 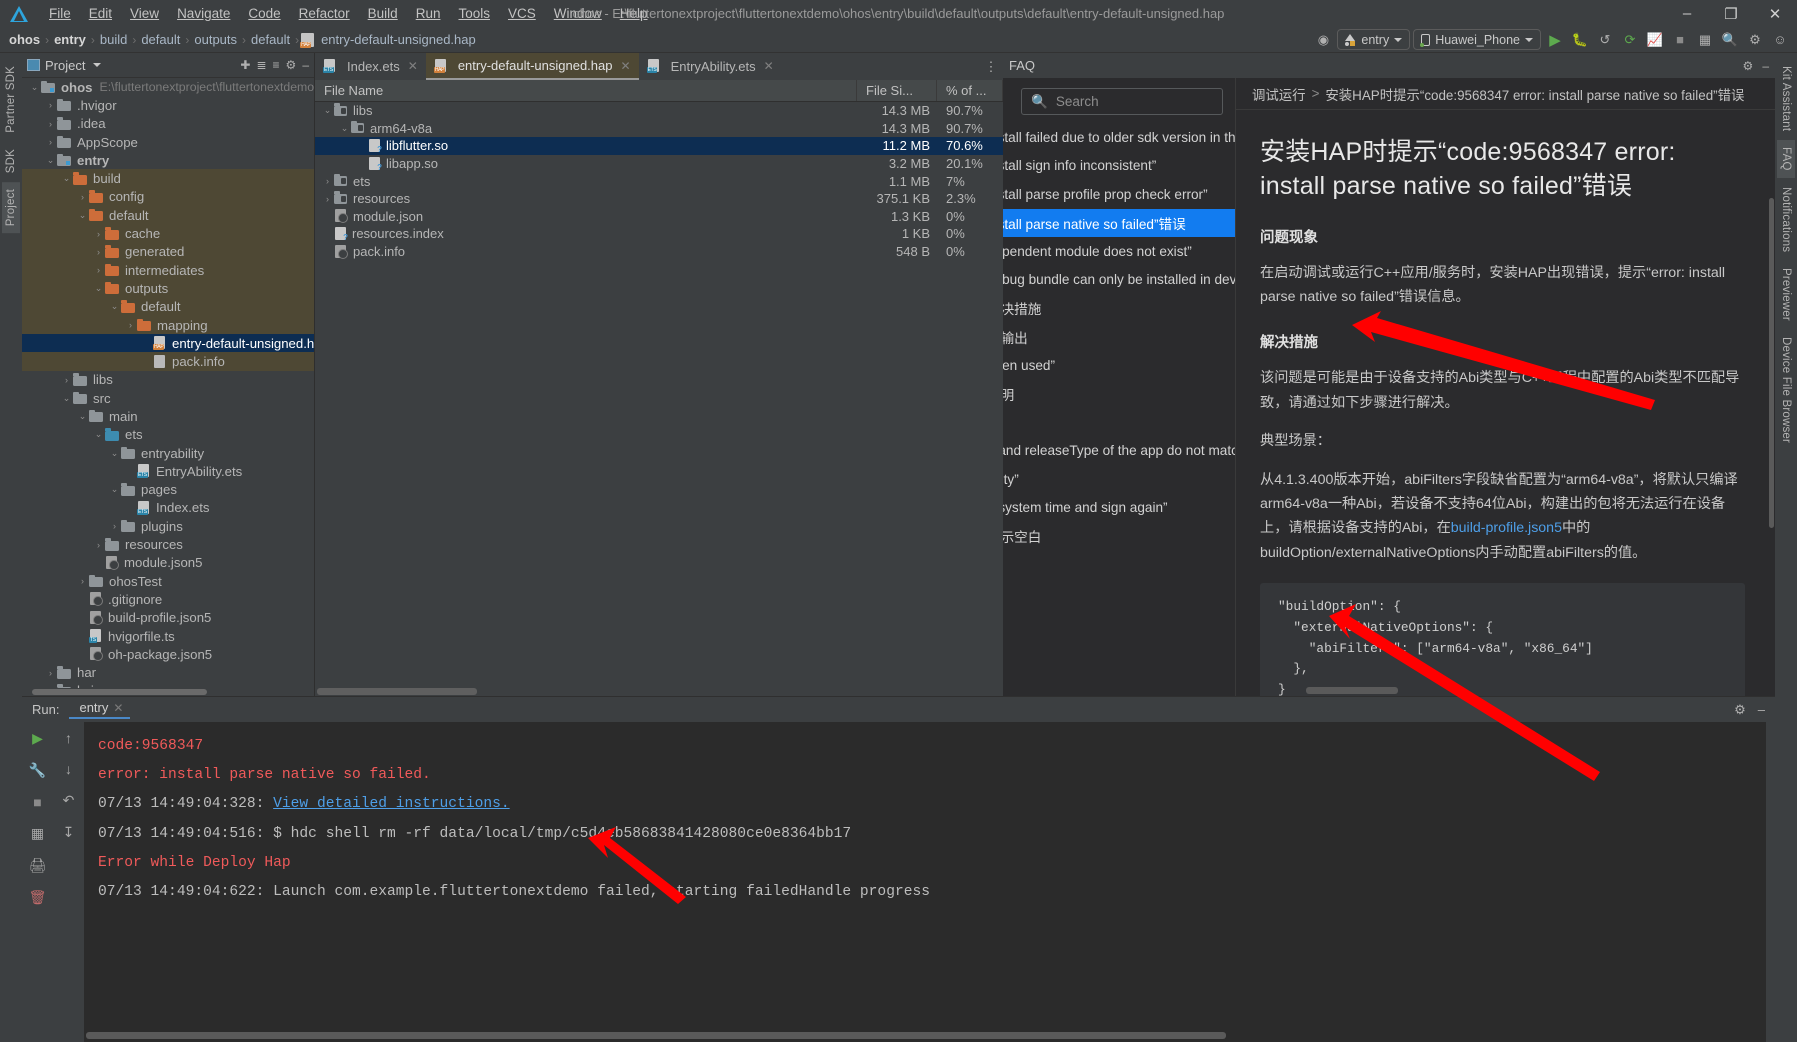 I want to click on minimize-button: –, so click(x=1687, y=13).